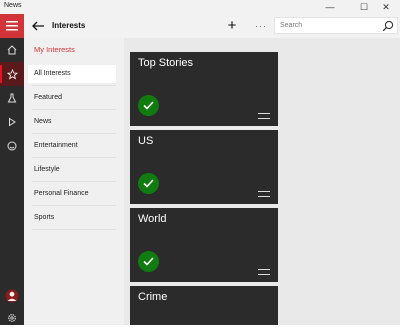 The width and height of the screenshot is (400, 330). What do you see at coordinates (200, 7) in the screenshot?
I see `title-bar: News — ☐ ✕` at bounding box center [200, 7].